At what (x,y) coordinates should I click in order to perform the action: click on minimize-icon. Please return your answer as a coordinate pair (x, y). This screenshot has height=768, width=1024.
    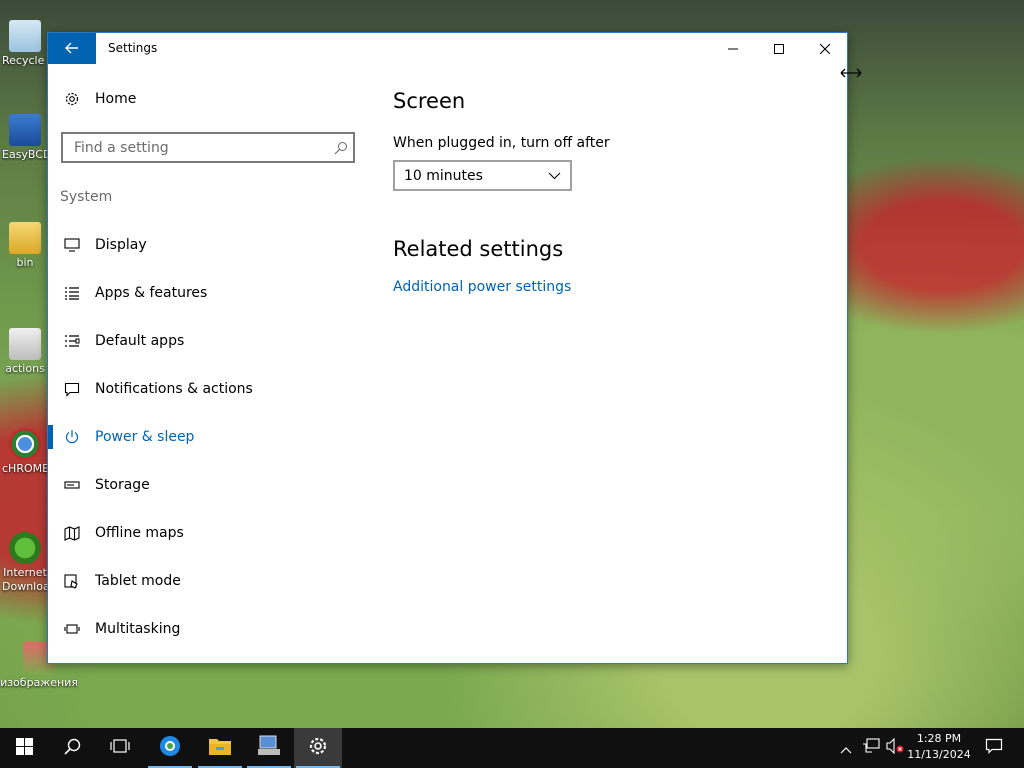
    Looking at the image, I should click on (733, 48).